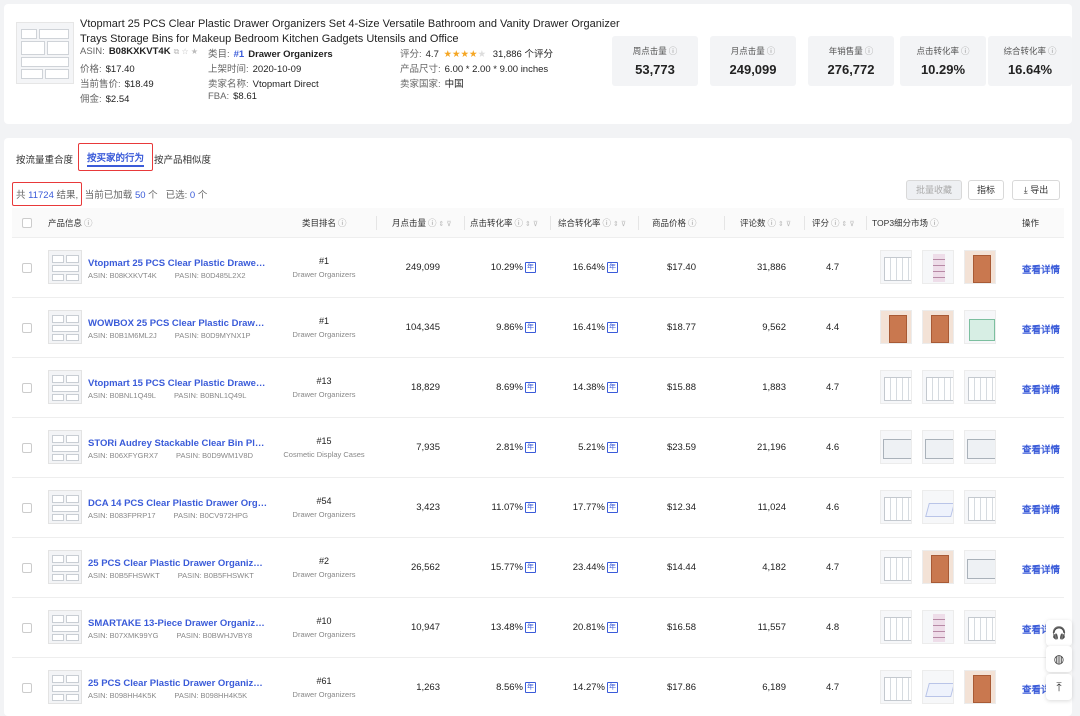 The height and width of the screenshot is (716, 1080). What do you see at coordinates (421, 223) in the screenshot?
I see `col-monthly-clicks: 月点击量 ⓘ ⇕ ⊽` at bounding box center [421, 223].